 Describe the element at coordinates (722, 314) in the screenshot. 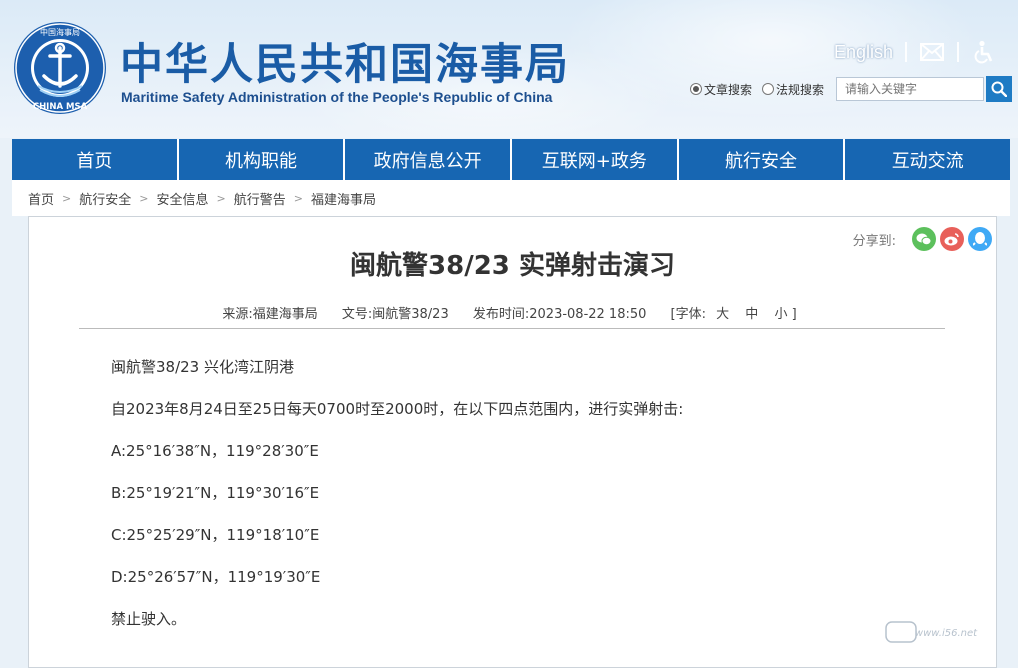

I see `font-size-large-button: 大` at that location.